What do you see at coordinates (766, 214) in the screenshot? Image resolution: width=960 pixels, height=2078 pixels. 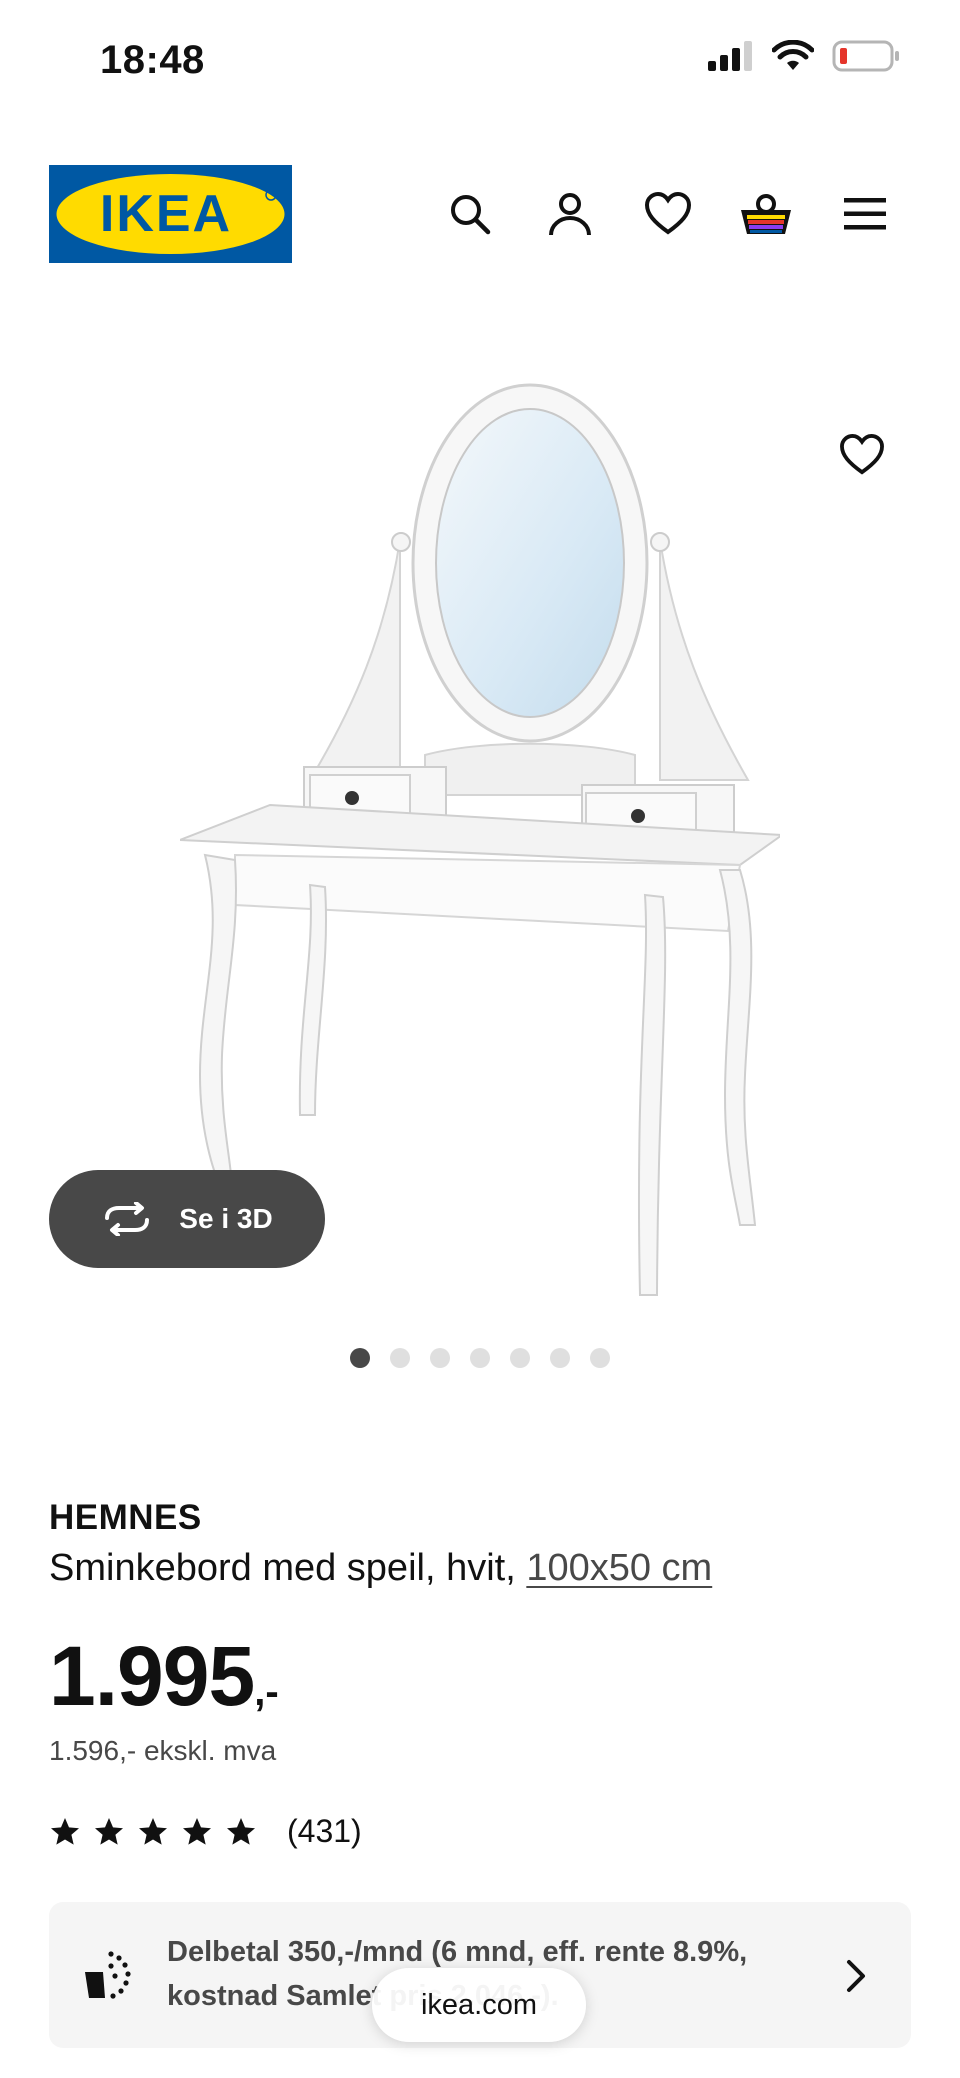 I see `cart-icon` at bounding box center [766, 214].